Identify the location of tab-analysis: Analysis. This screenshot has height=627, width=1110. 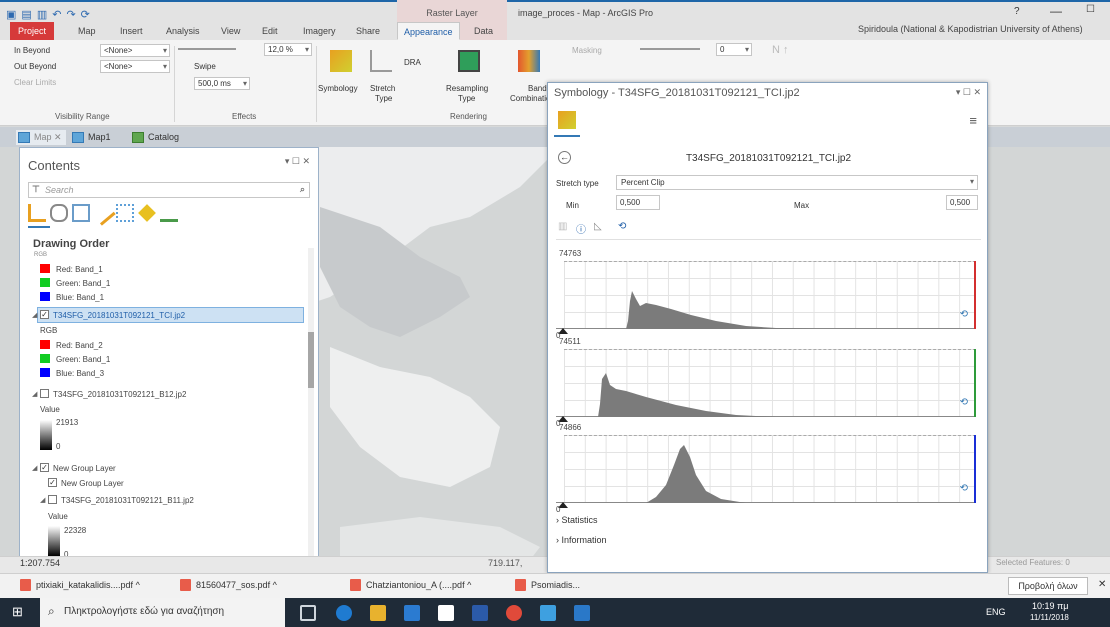
(183, 31).